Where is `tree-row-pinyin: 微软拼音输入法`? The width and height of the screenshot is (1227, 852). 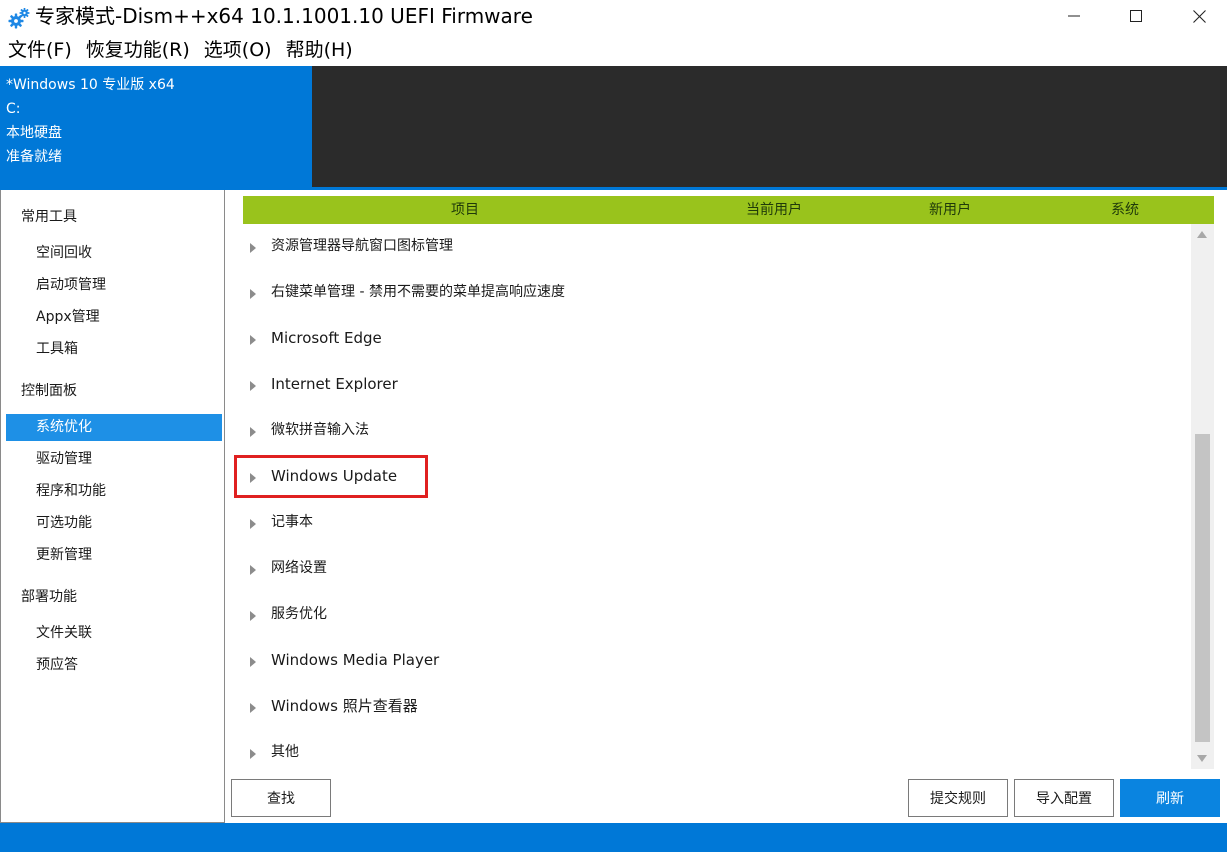 tree-row-pinyin: 微软拼音输入法 is located at coordinates (715, 433).